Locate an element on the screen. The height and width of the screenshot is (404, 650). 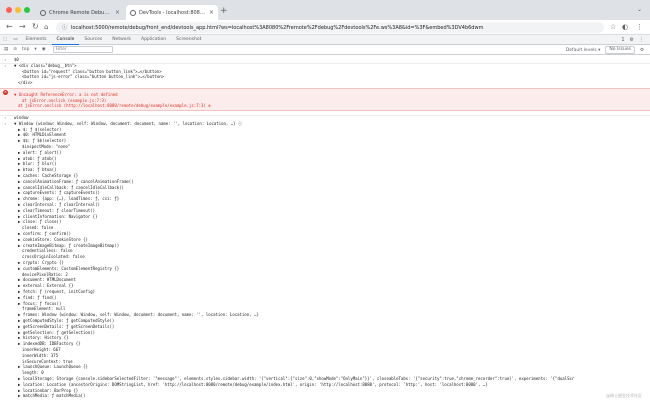
console-line-text: ▶ matchMedia: ƒ matchMedia() is located at coordinates (52, 396).